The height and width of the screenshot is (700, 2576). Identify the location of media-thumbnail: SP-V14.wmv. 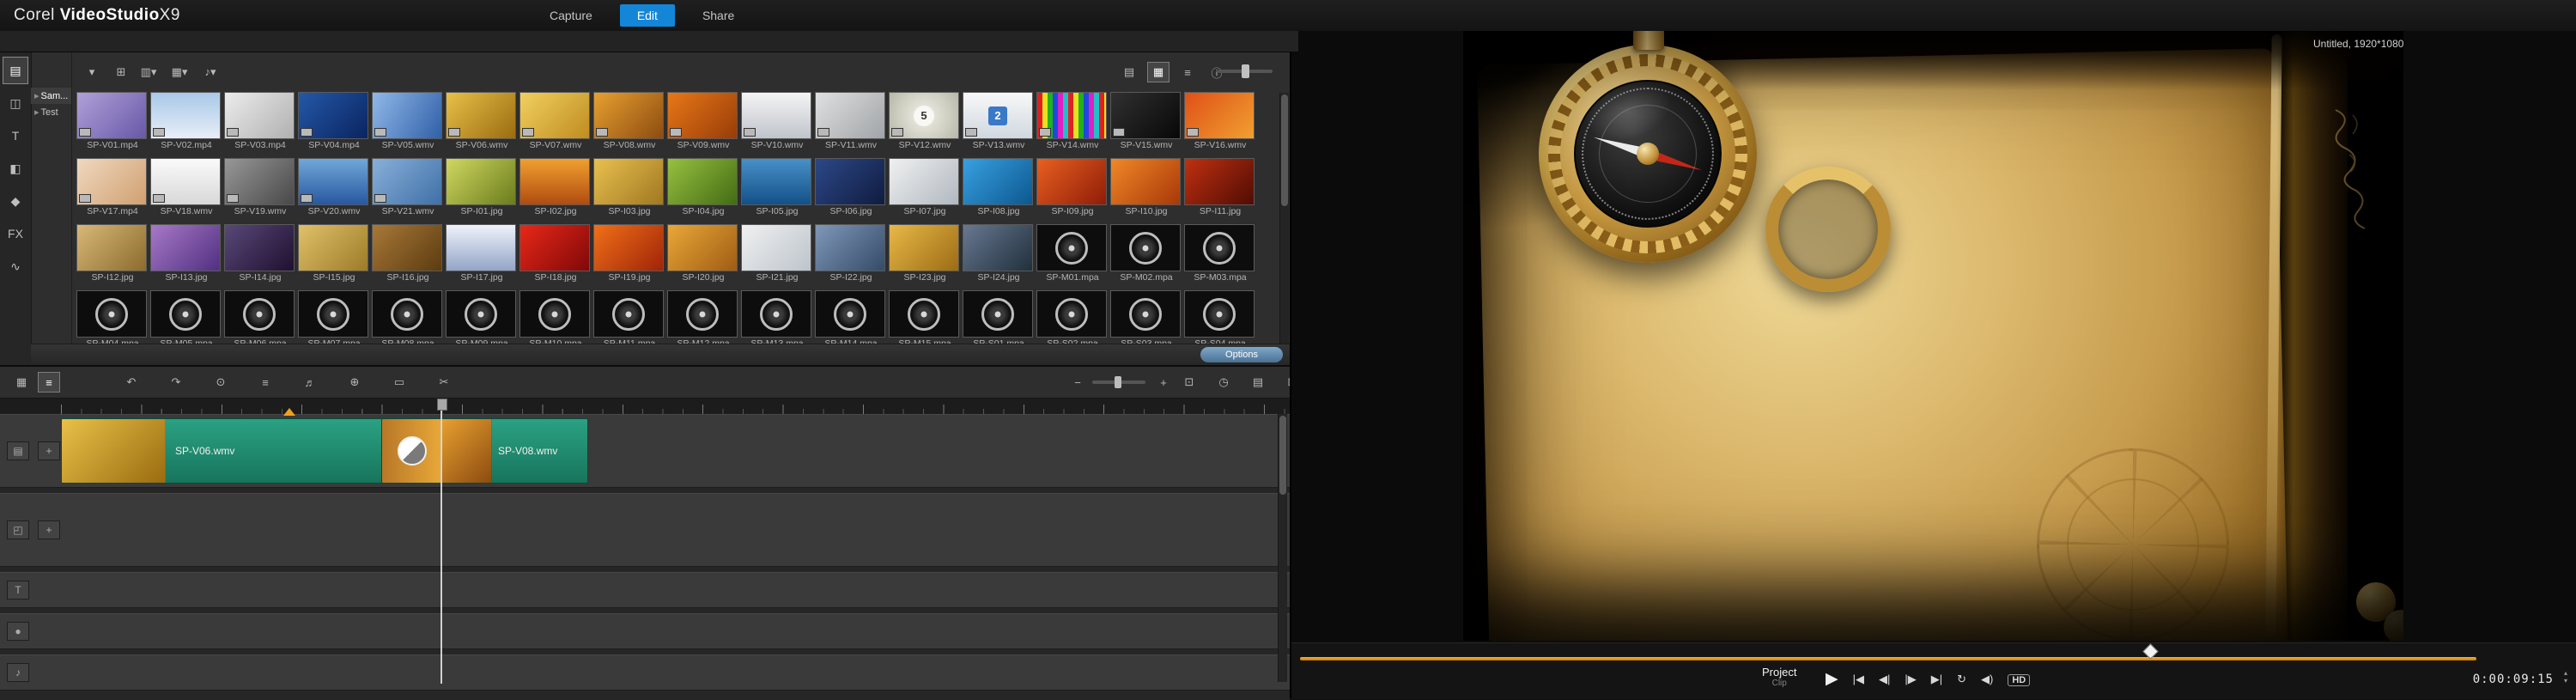
(1072, 121).